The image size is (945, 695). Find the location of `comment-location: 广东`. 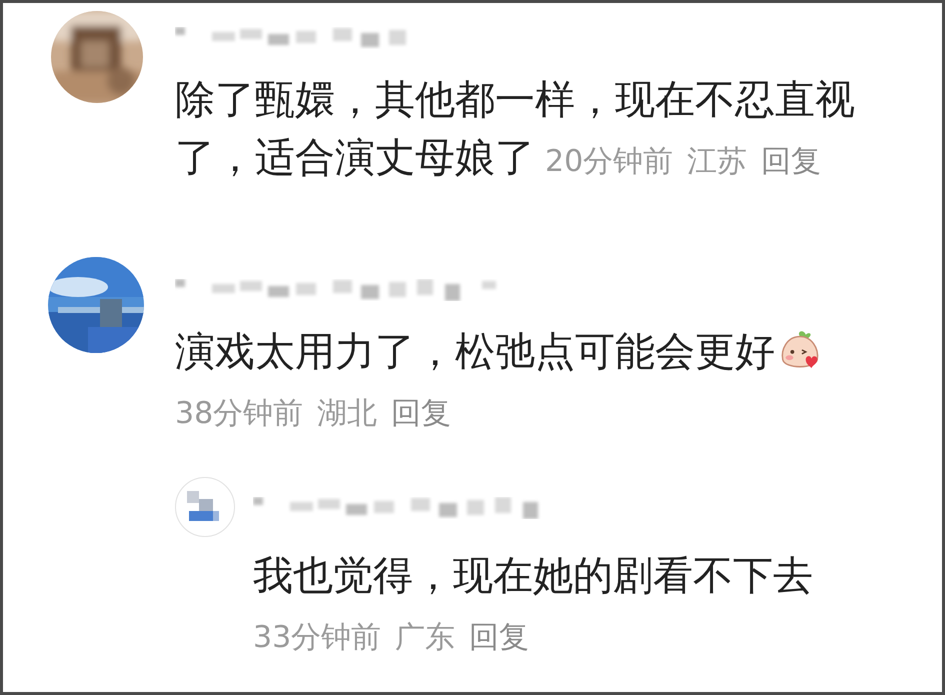

comment-location: 广东 is located at coordinates (425, 638).